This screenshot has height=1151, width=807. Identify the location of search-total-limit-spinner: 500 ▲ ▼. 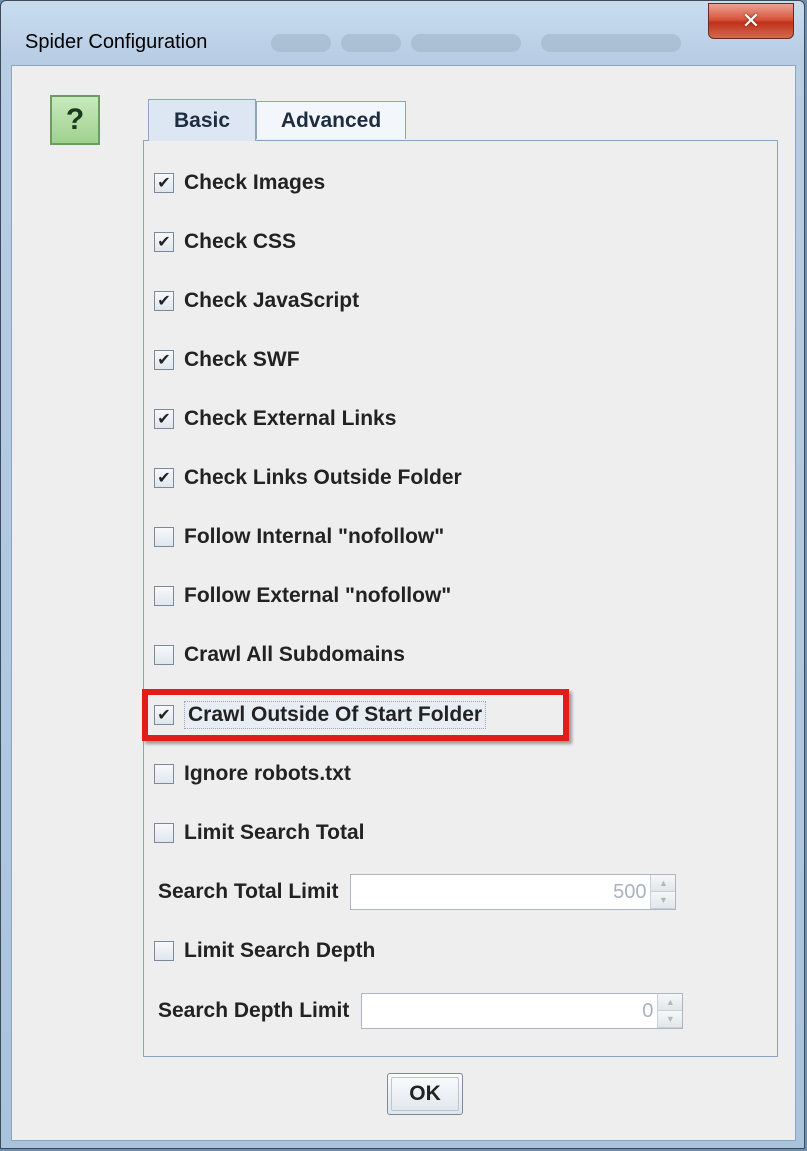
(513, 892).